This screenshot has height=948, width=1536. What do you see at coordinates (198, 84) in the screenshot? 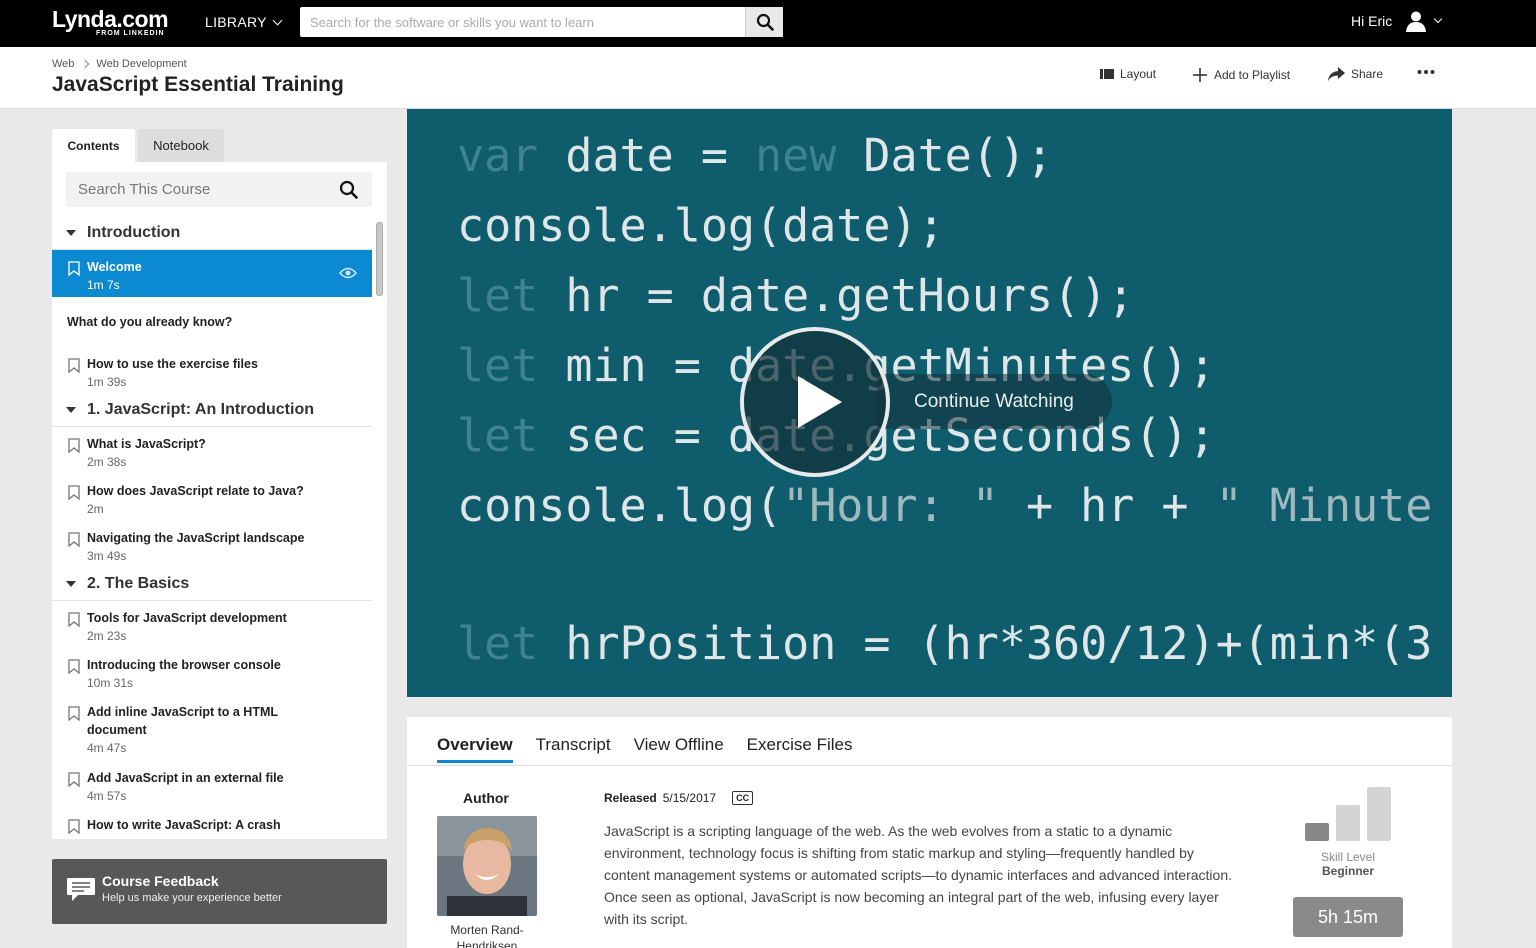
I see `page-title: JavaScript Essential Training` at bounding box center [198, 84].